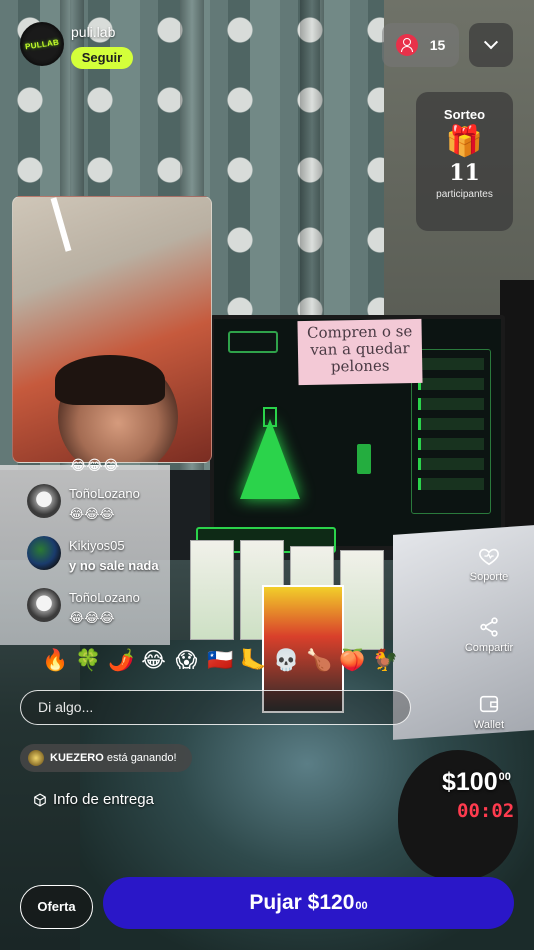 This screenshot has width=534, height=950. What do you see at coordinates (385, 661) in the screenshot?
I see `rooster-emoji: 🐓` at bounding box center [385, 661].